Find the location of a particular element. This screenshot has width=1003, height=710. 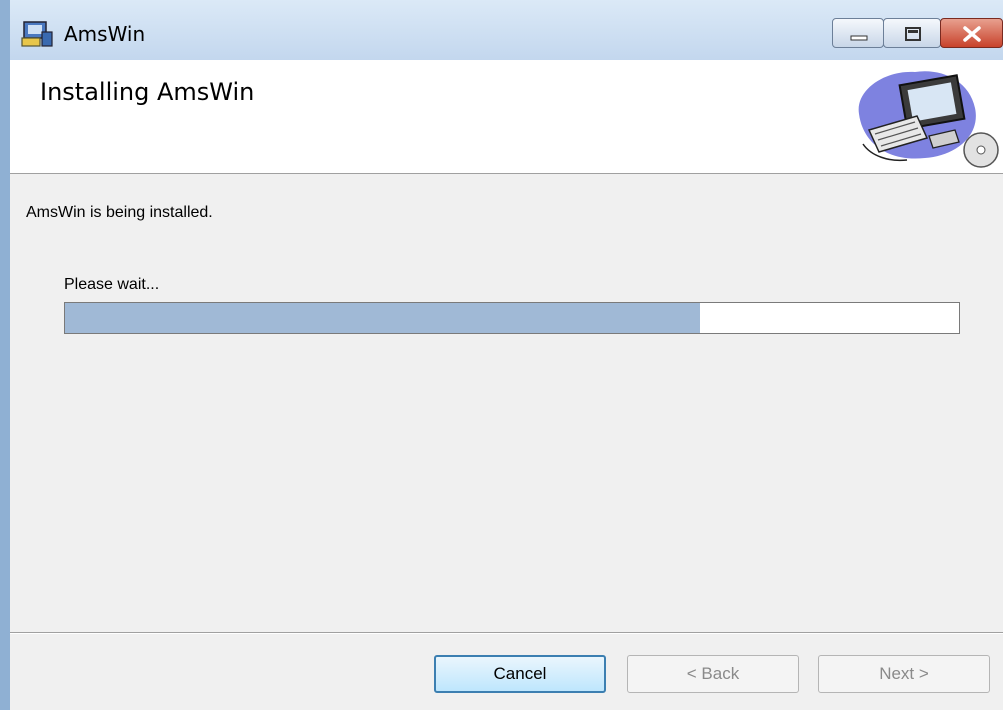

minimize-icon is located at coordinates (859, 38).